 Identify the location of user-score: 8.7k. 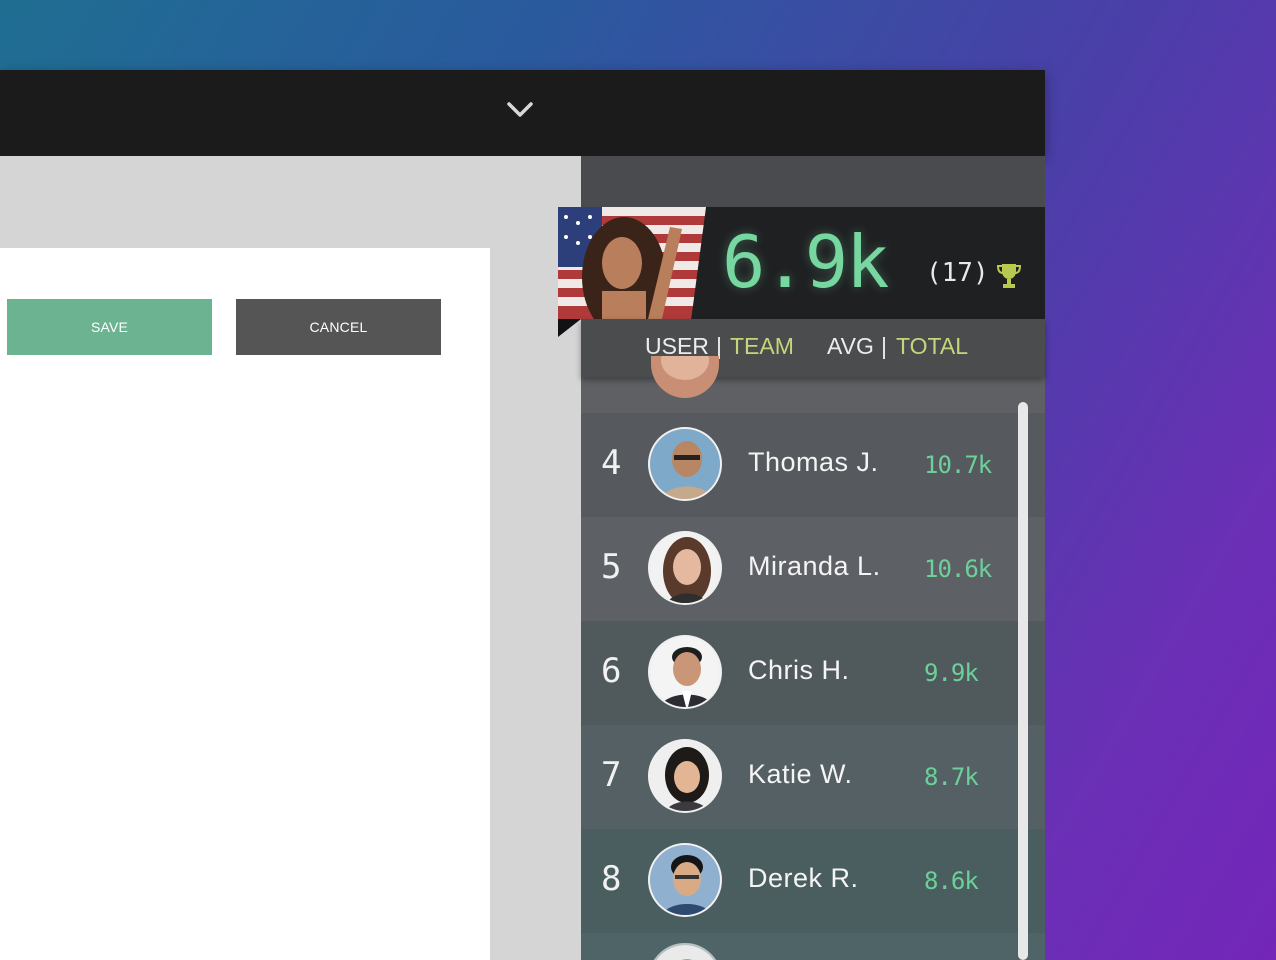
(951, 777).